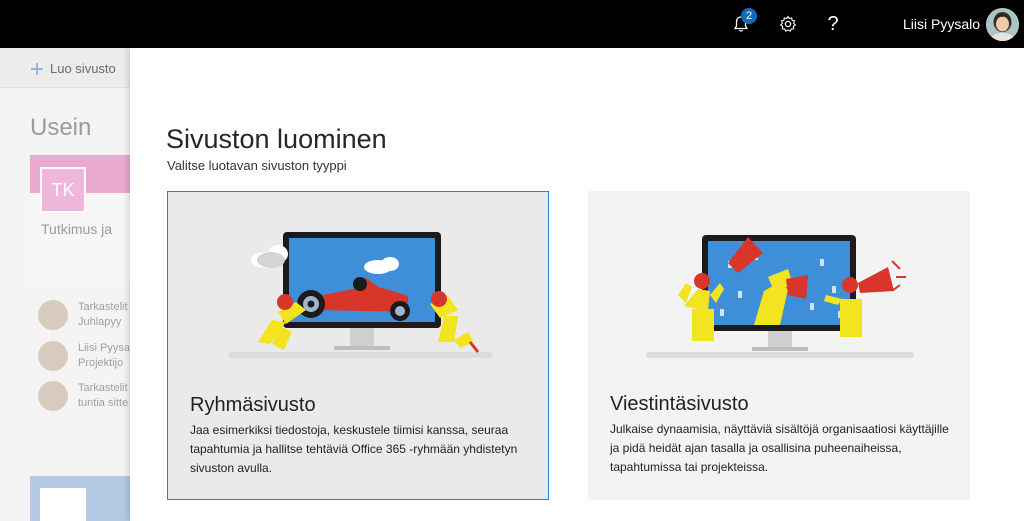 This screenshot has width=1024, height=521. What do you see at coordinates (77, 229) in the screenshot?
I see `site-name: Tutkimus ja` at bounding box center [77, 229].